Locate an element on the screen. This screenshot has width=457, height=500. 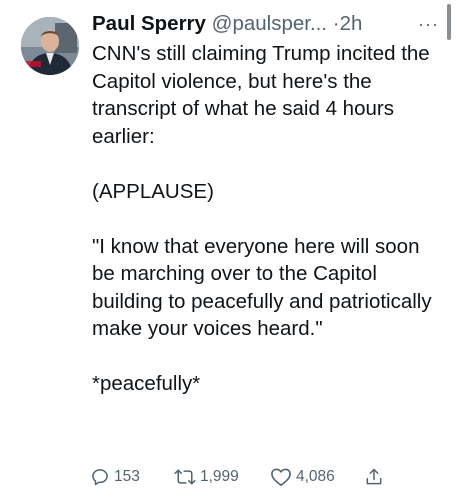
share-button is located at coordinates (376, 477).